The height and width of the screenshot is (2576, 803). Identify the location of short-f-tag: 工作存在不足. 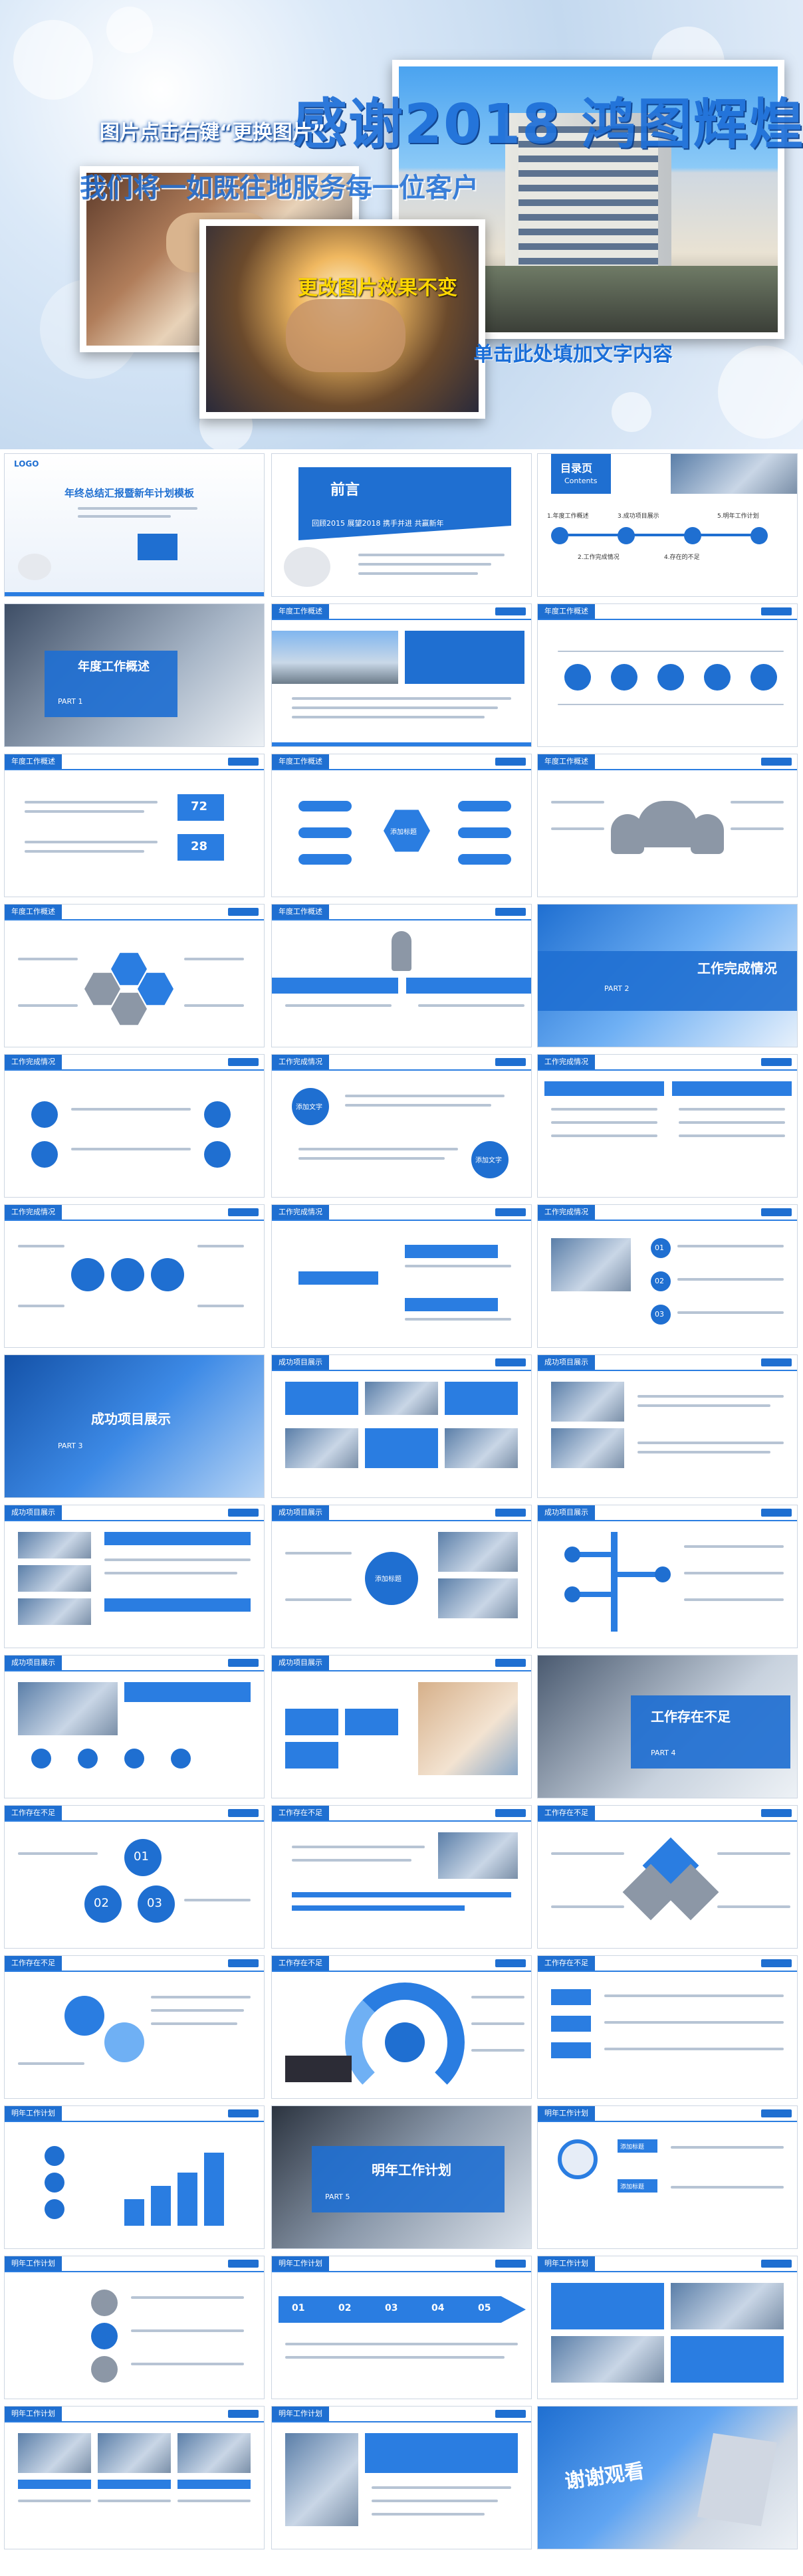
(566, 1963).